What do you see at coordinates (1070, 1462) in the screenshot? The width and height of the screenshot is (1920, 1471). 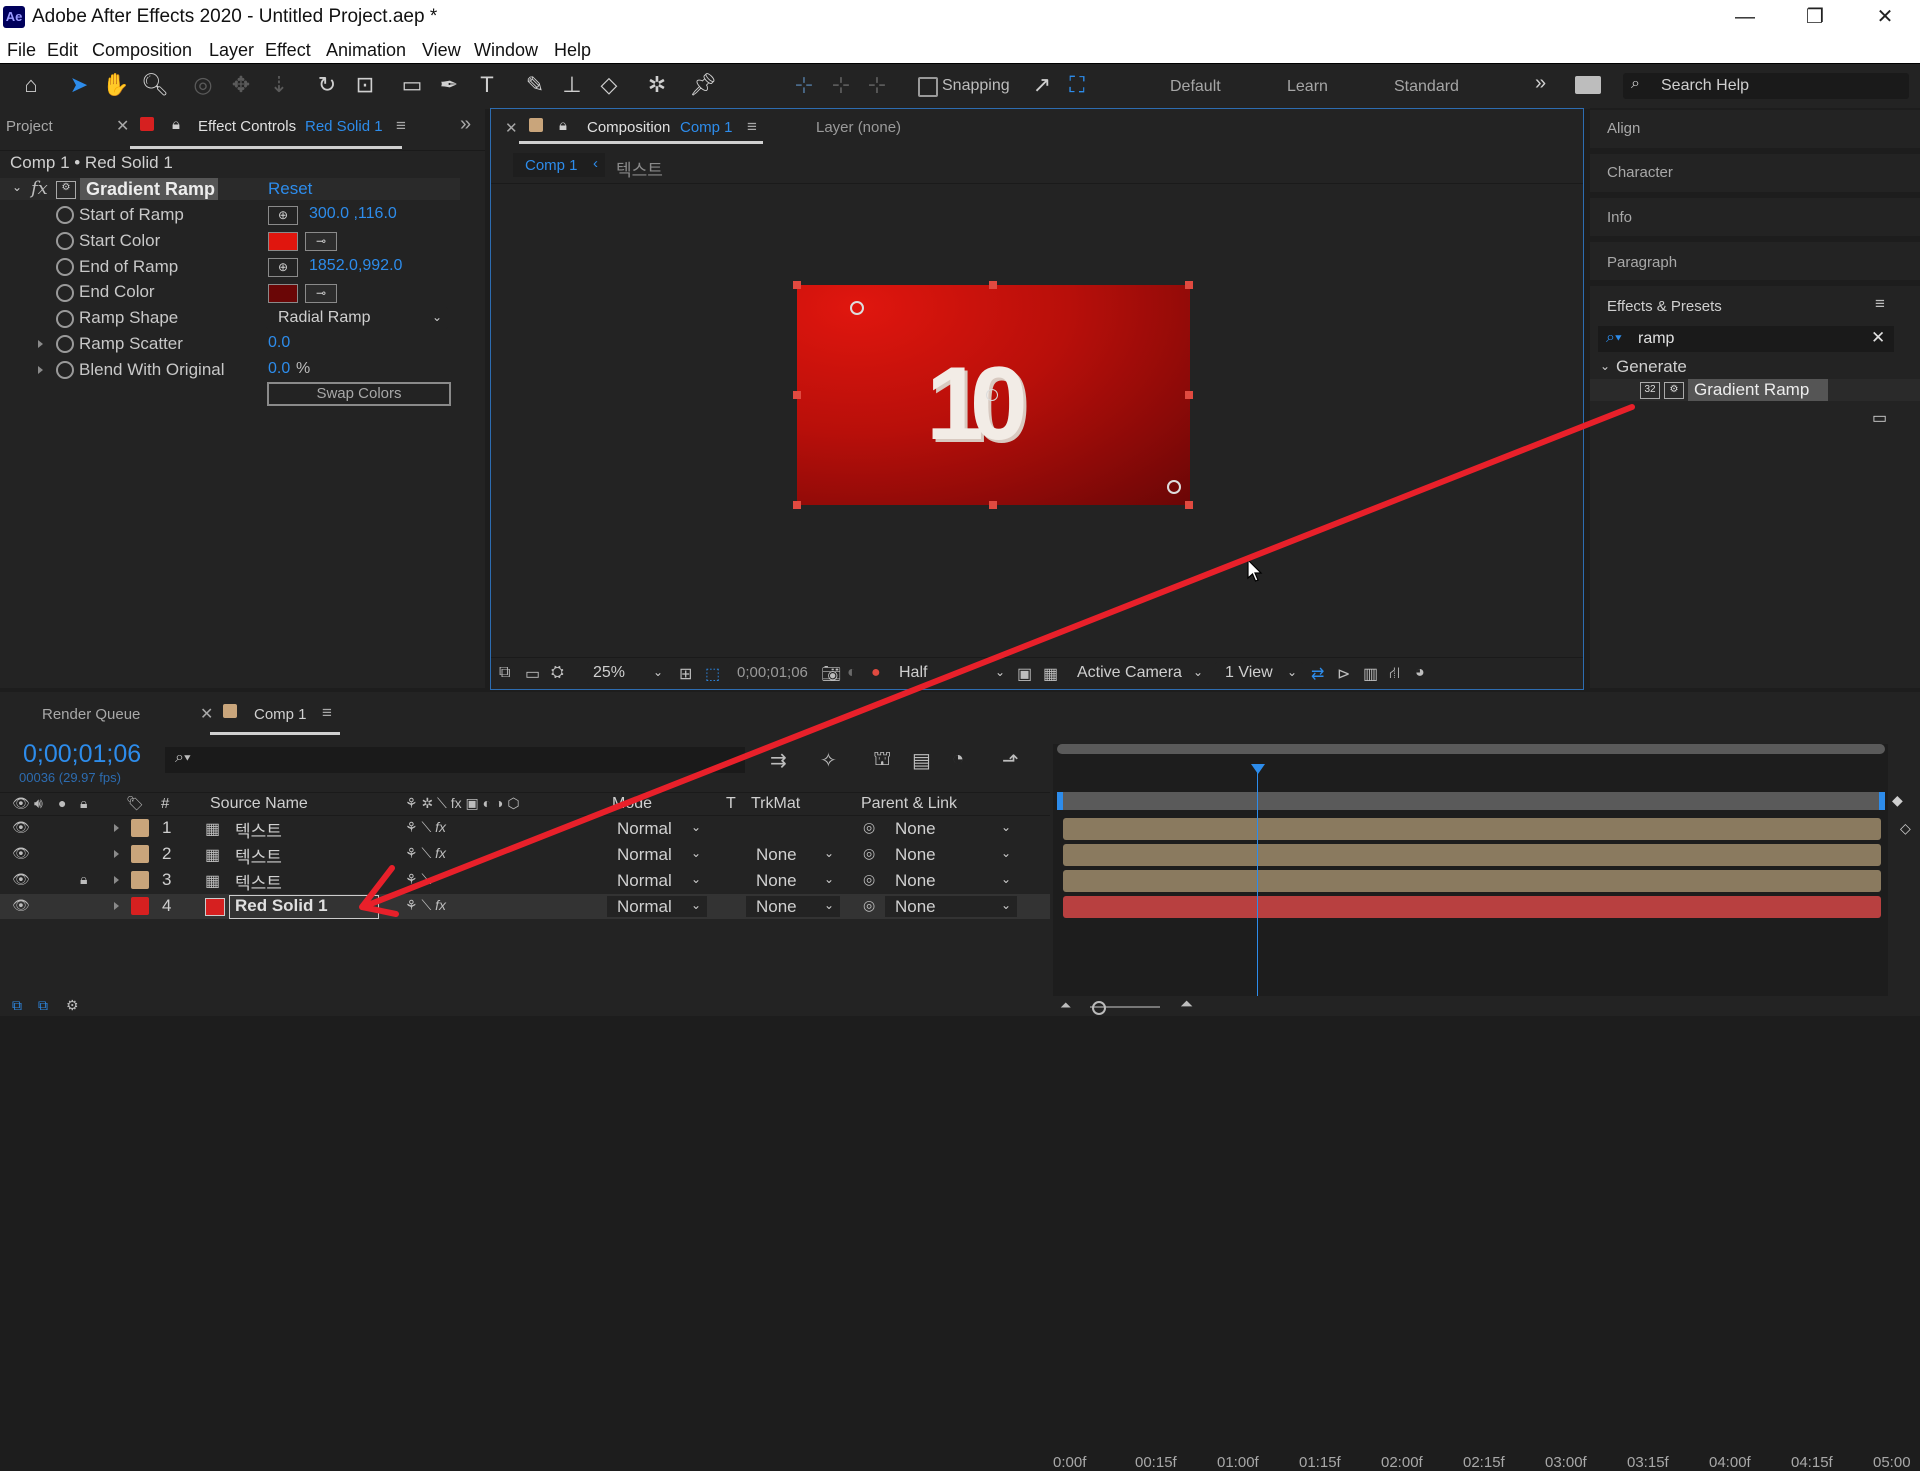 I see `ruler-tick-label: 0:00f` at bounding box center [1070, 1462].